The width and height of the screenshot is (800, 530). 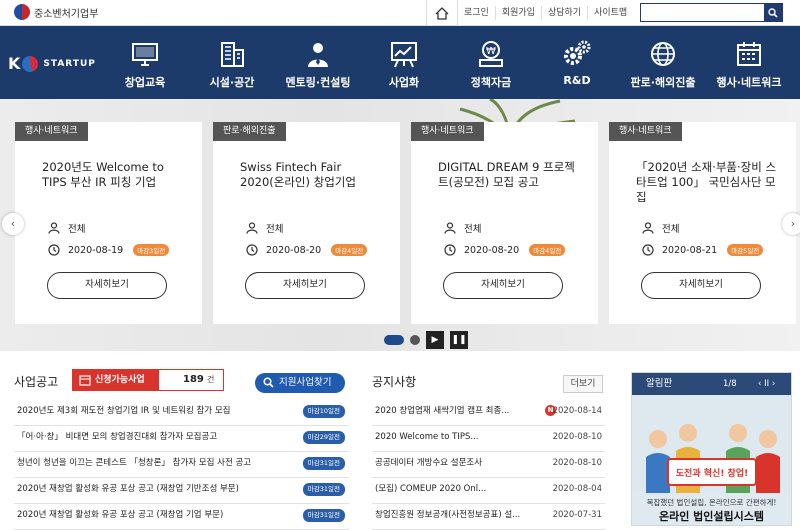 What do you see at coordinates (404, 62) in the screenshot?
I see `menu-commercialization: 사업화` at bounding box center [404, 62].